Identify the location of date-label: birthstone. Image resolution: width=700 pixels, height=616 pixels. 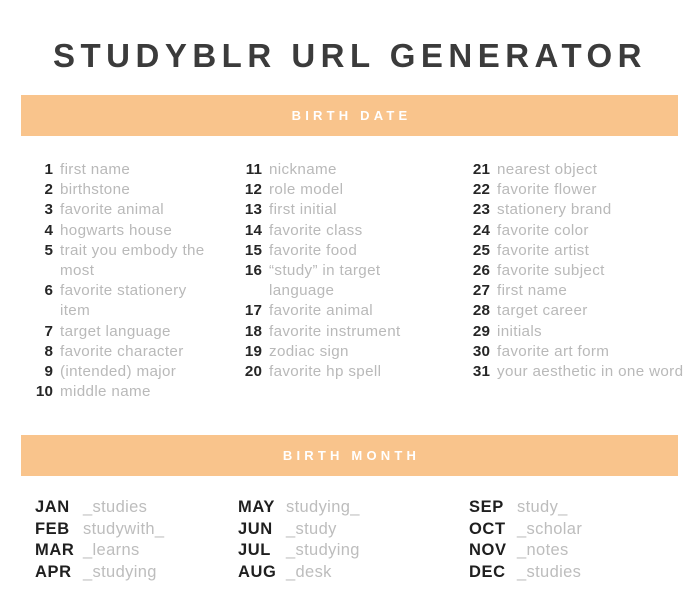
(95, 190).